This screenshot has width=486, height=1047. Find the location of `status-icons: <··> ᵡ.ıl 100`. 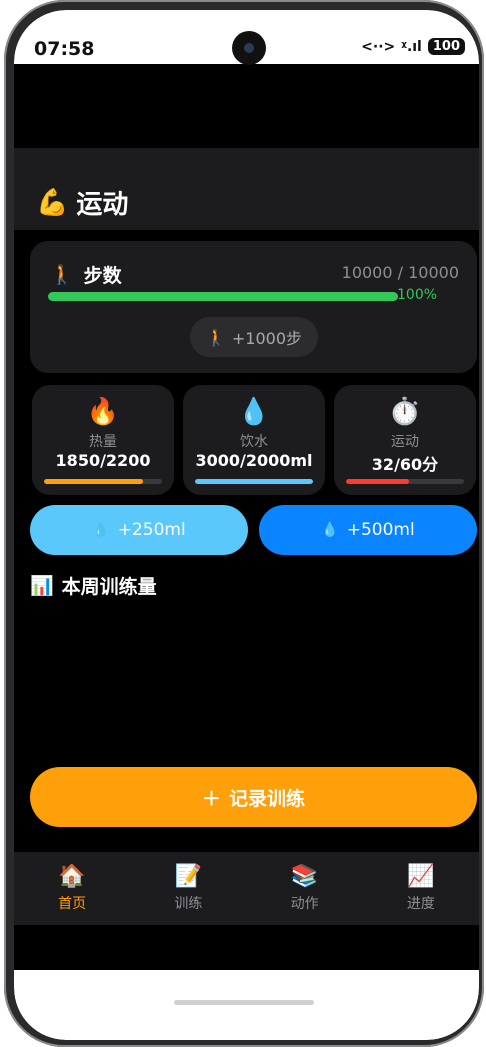

status-icons: <··> ᵡ.ıl 100 is located at coordinates (413, 46).